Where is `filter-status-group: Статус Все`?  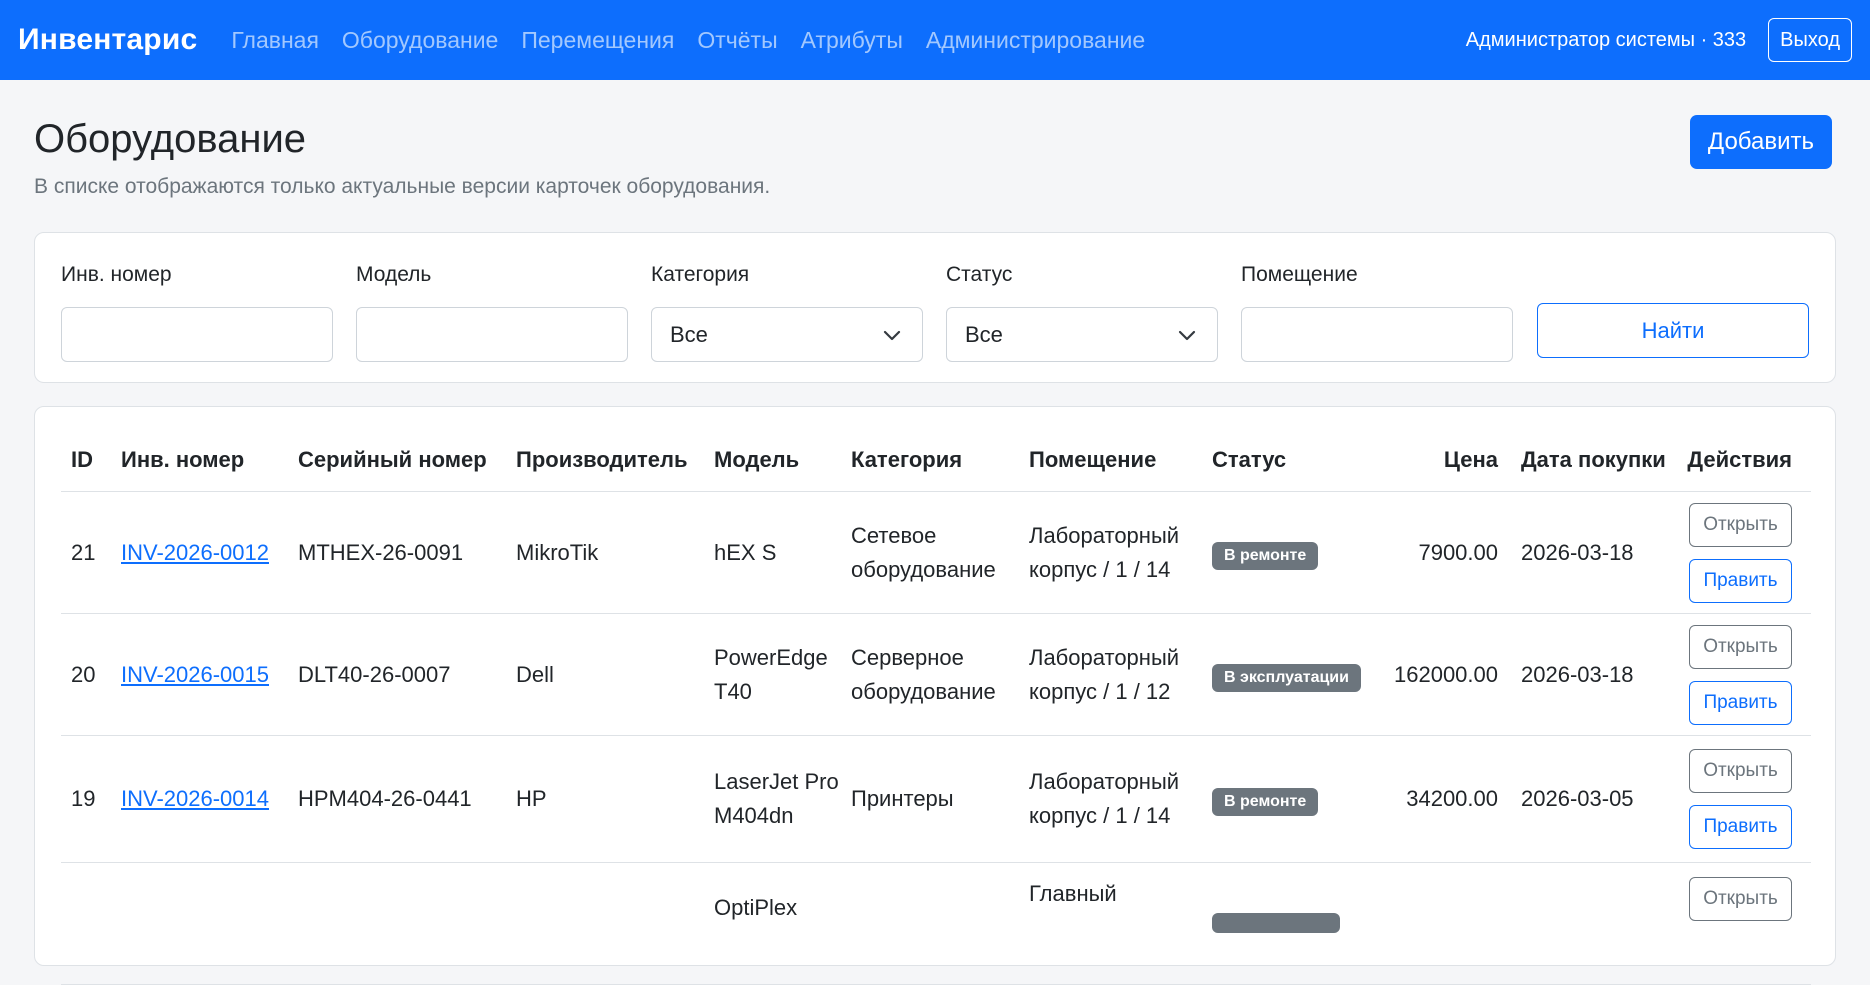
filter-status-group: Статус Все is located at coordinates (1082, 312).